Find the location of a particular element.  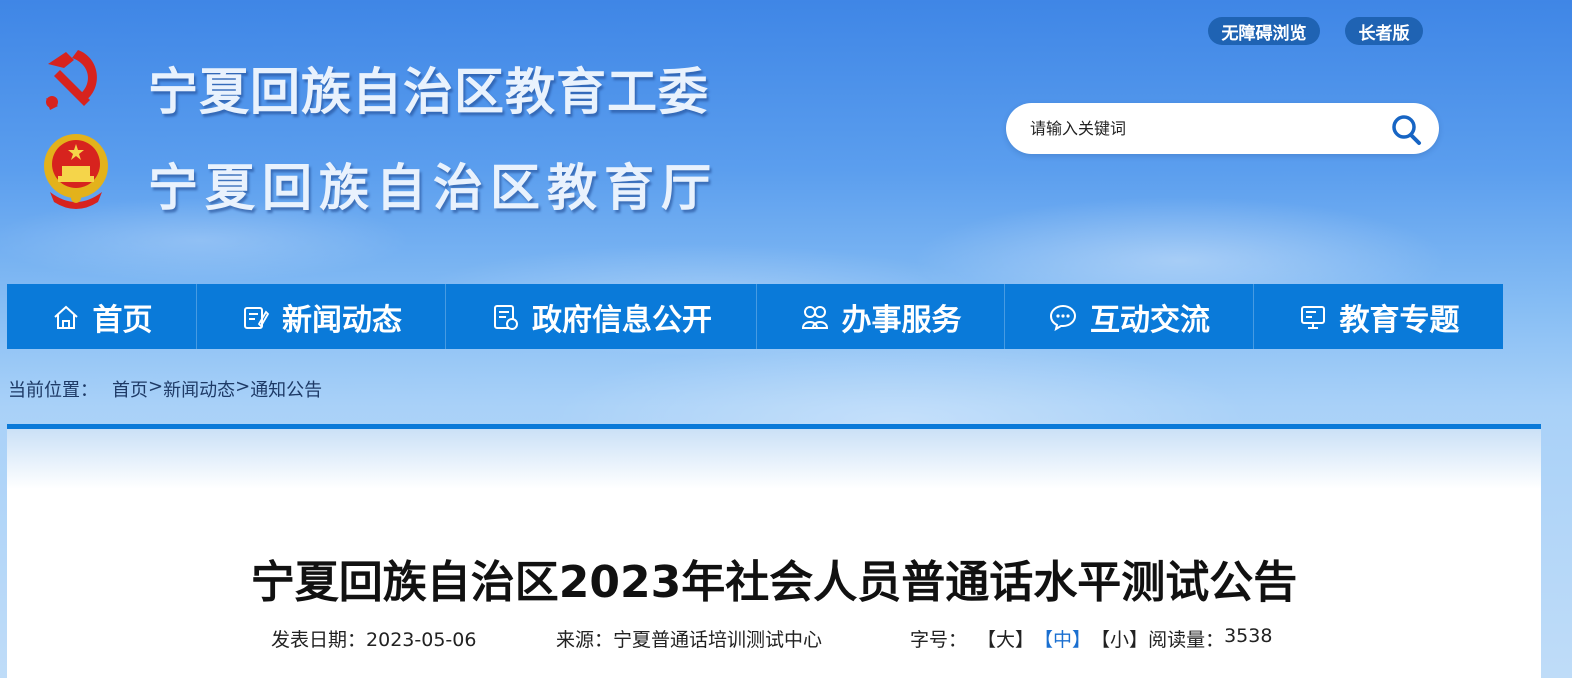

news-icon is located at coordinates (257, 317).